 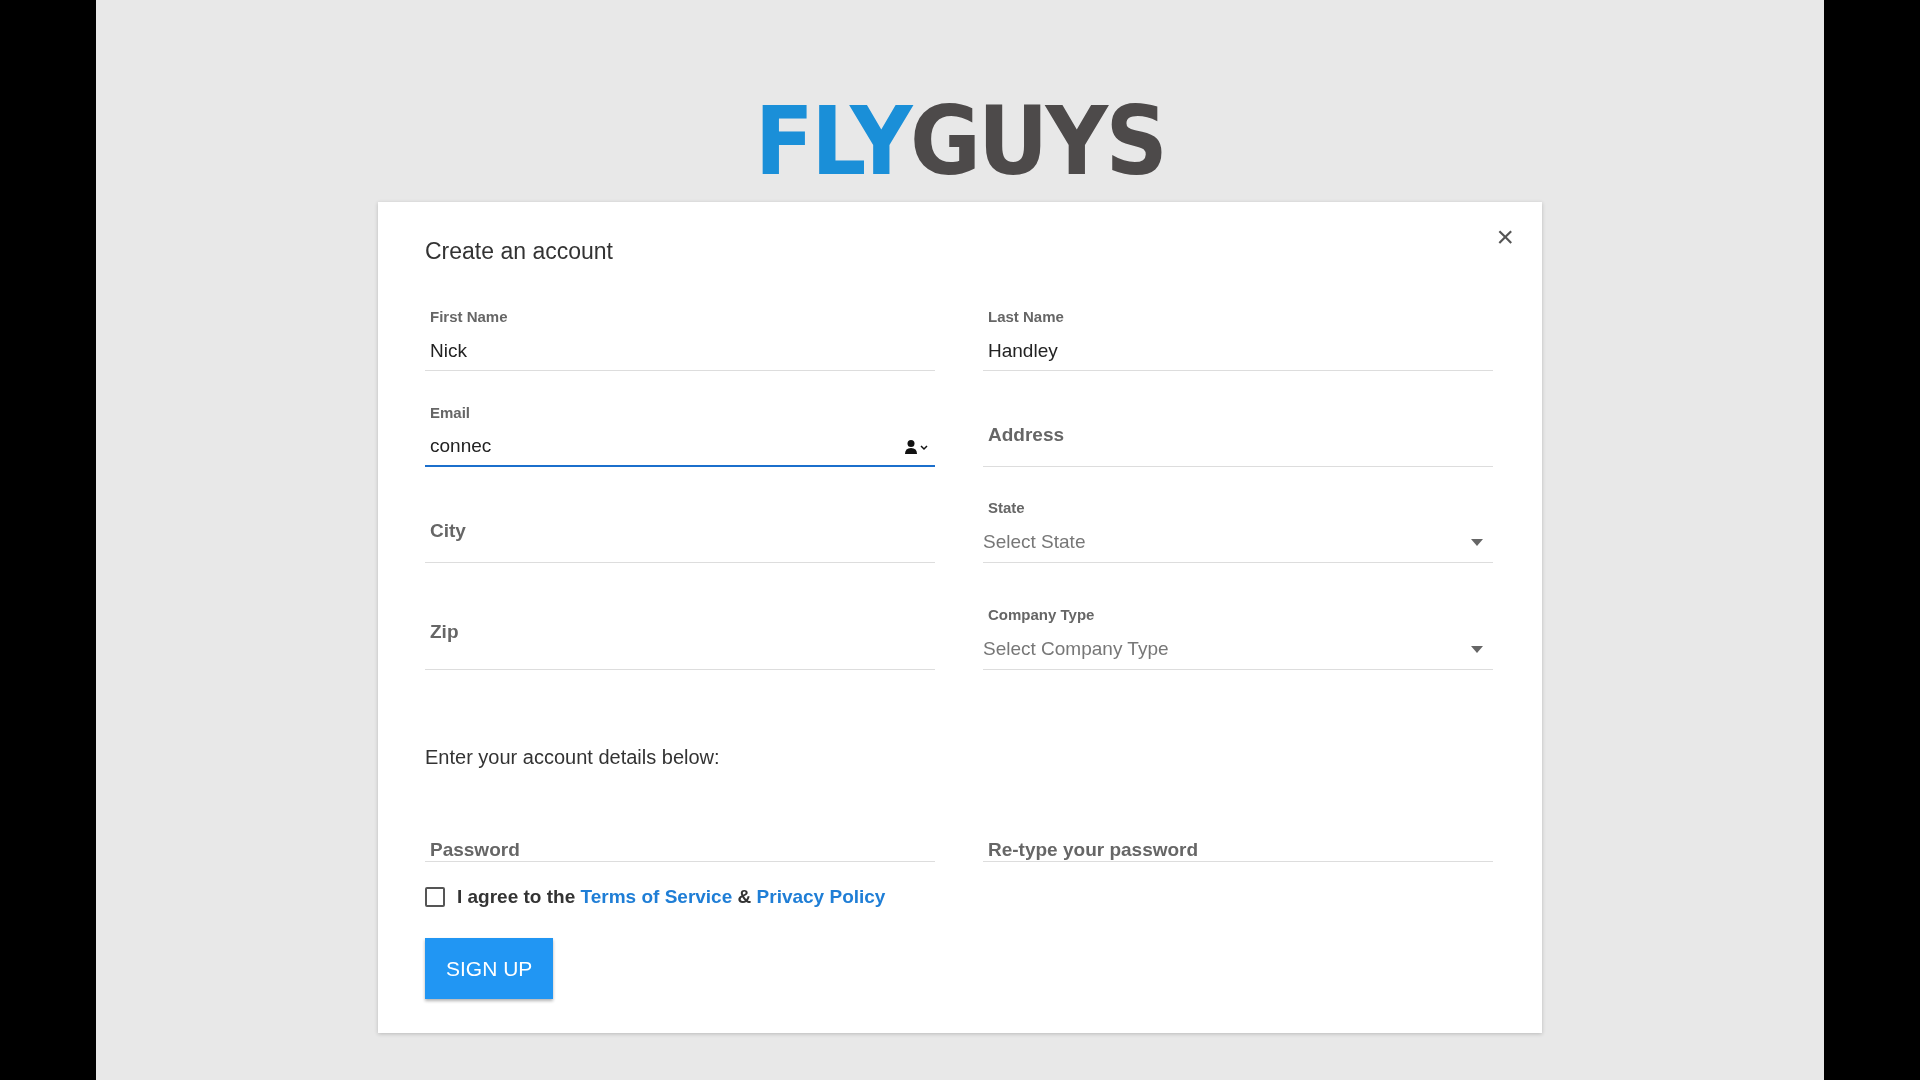 I want to click on close-button: ×, so click(x=1505, y=237).